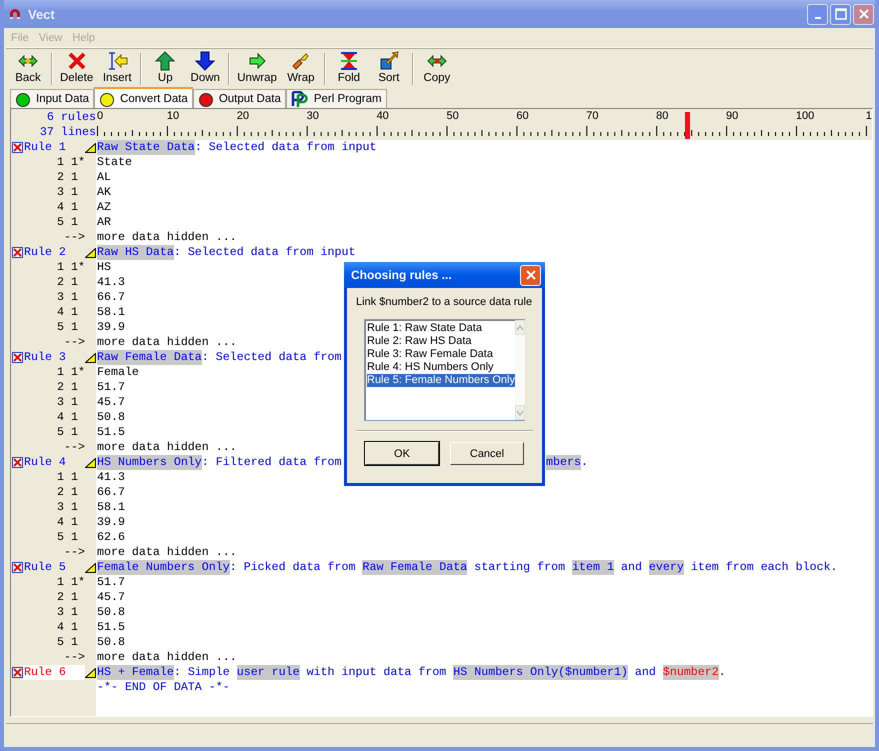 This screenshot has height=751, width=879. I want to click on list-item: Rule 2: Raw HS Data, so click(441, 341).